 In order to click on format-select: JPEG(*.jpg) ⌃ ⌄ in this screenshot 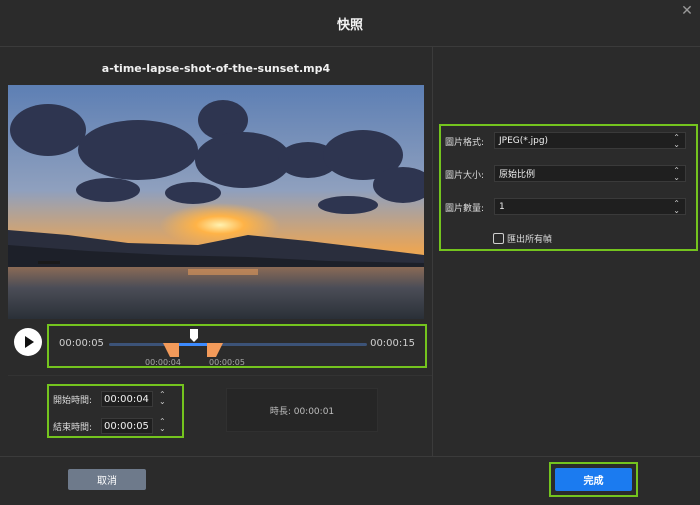, I will do `click(590, 140)`.